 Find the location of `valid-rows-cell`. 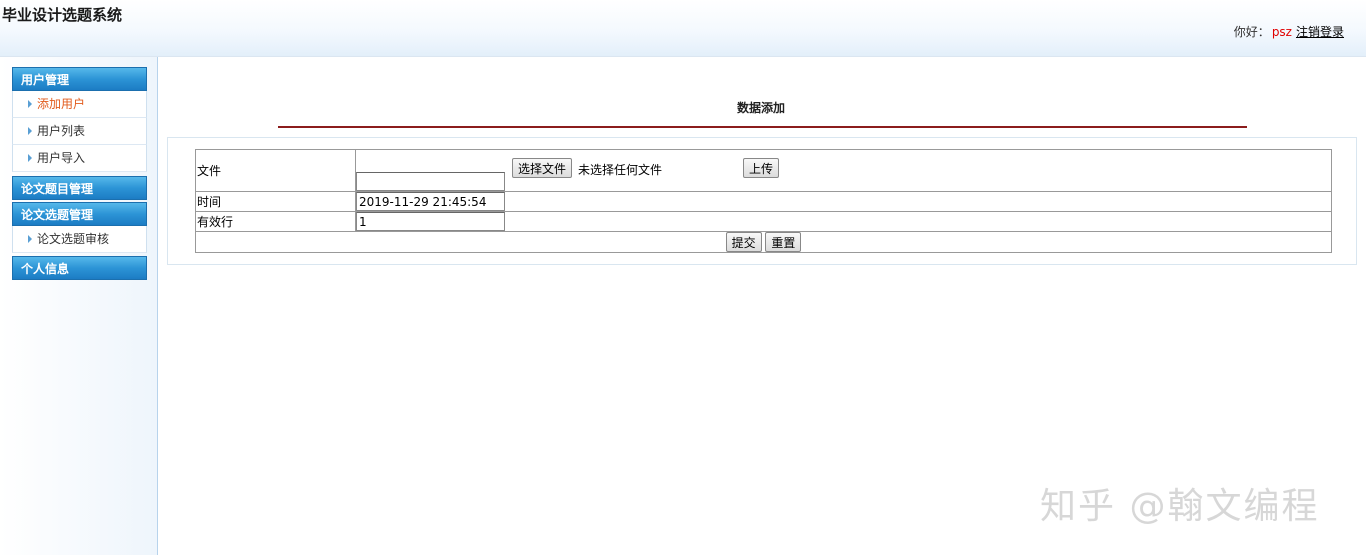

valid-rows-cell is located at coordinates (843, 221).